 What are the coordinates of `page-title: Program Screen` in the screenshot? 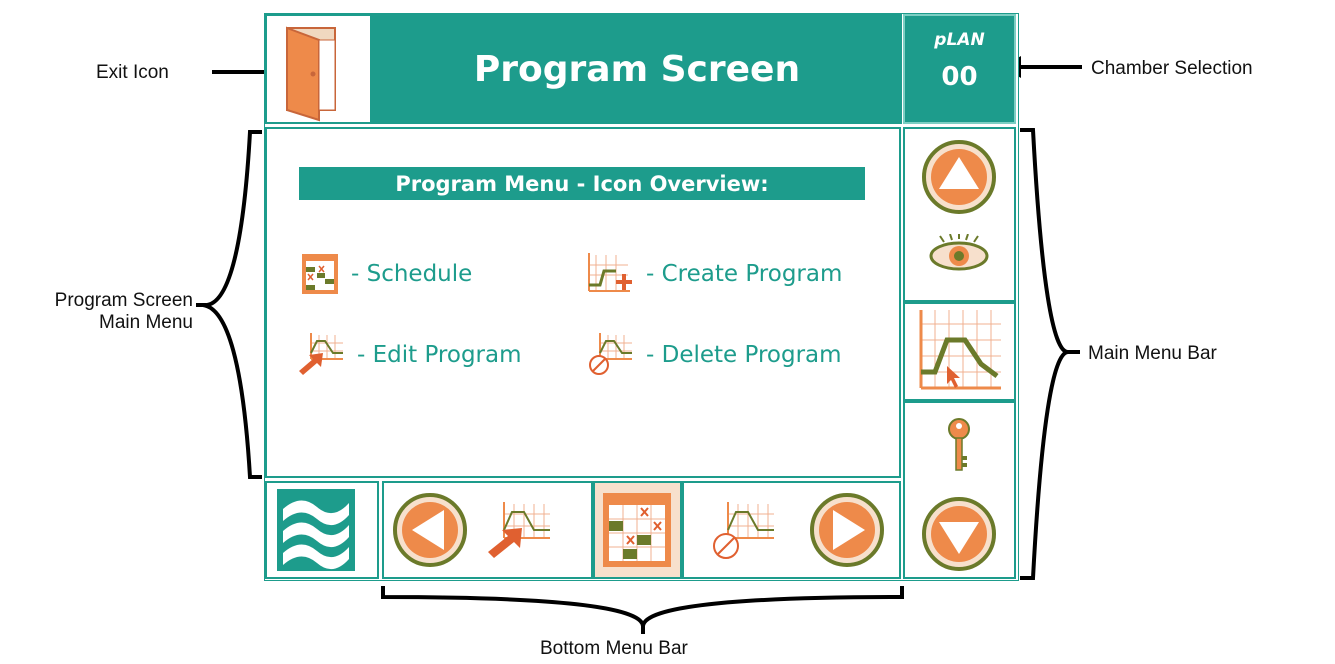 It's located at (637, 69).